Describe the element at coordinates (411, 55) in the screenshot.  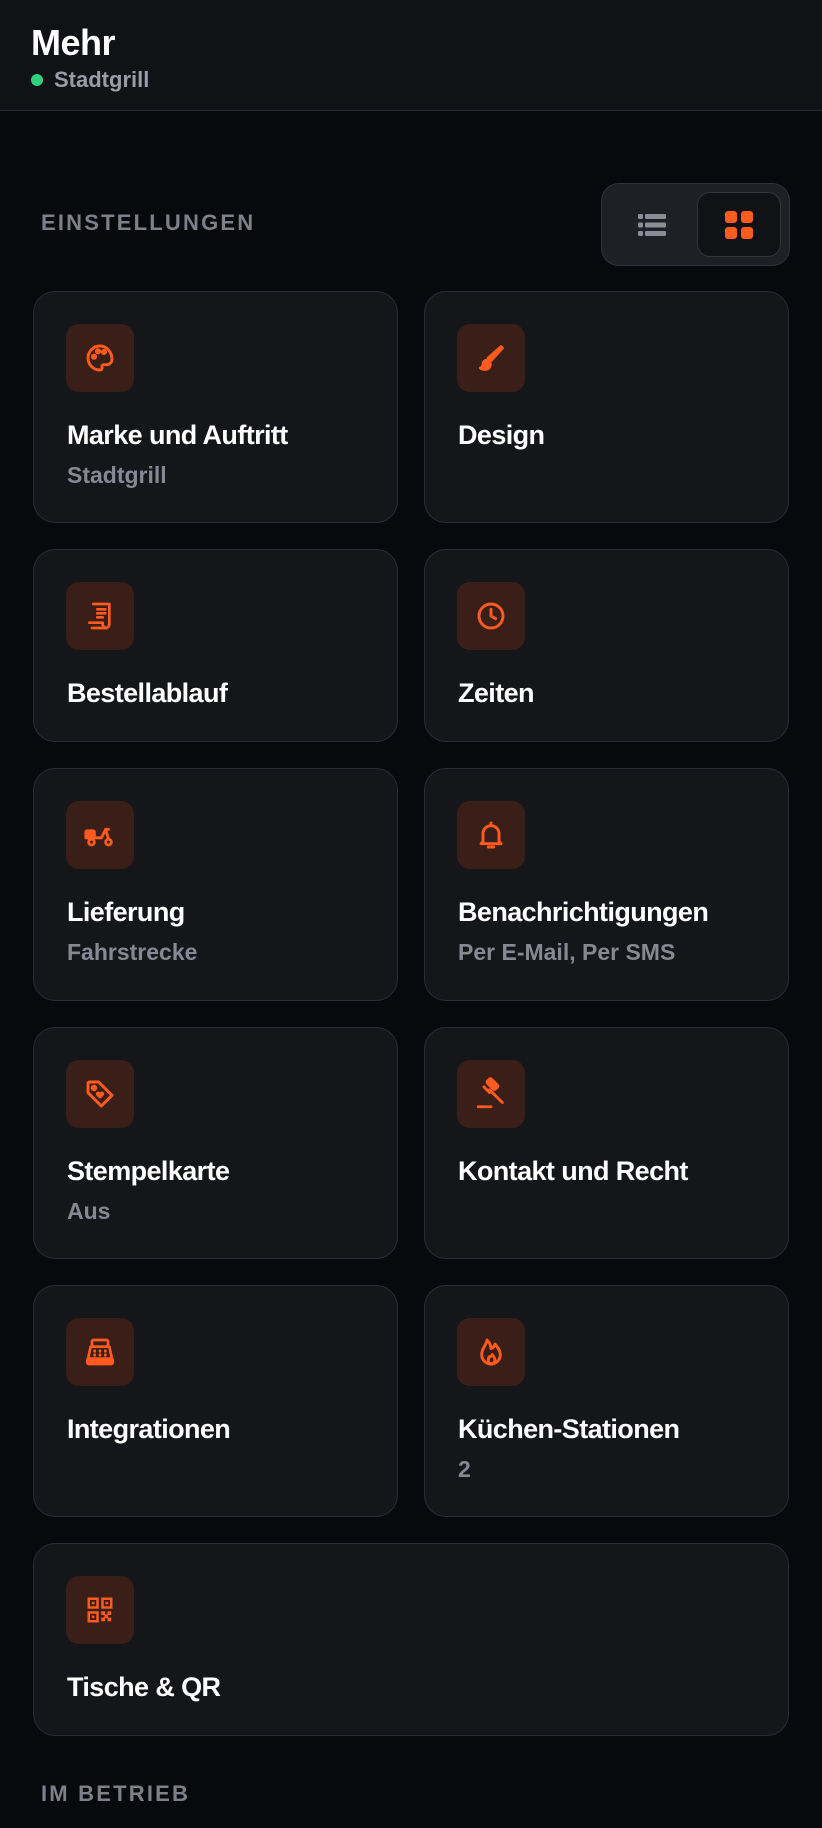
I see `app-header: Mehr Stadtgrill` at that location.